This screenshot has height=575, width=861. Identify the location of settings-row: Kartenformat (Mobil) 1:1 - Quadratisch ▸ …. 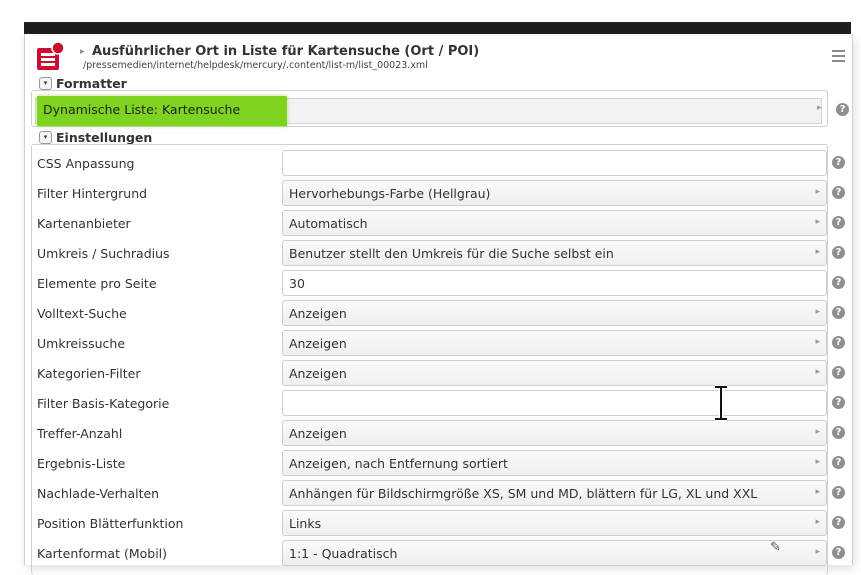
(438, 553).